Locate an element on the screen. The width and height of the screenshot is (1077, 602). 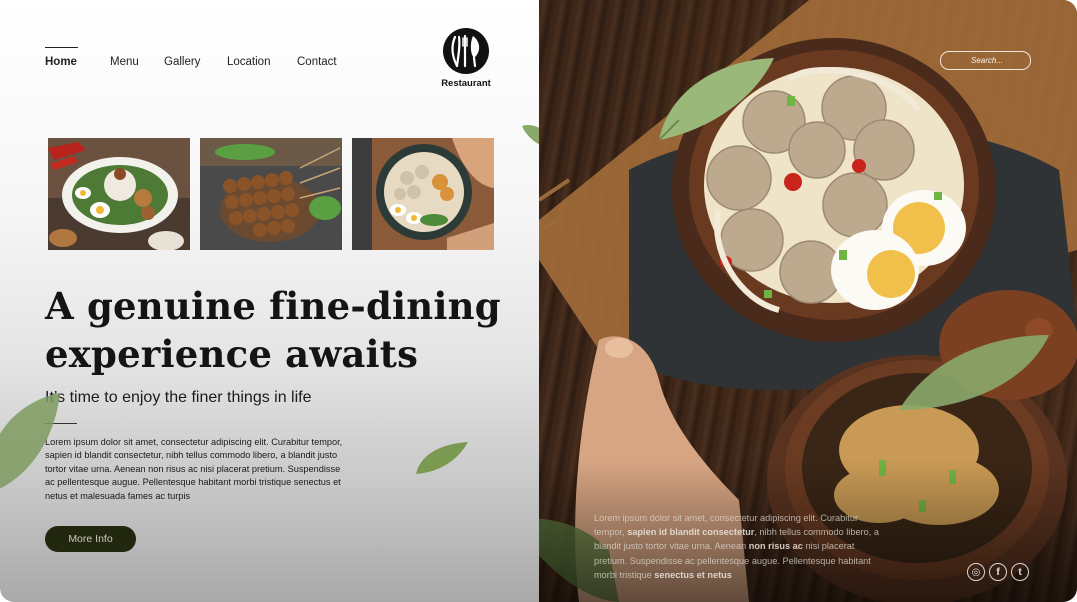
gallery-thumbnail-meatball-soup is located at coordinates (423, 194).